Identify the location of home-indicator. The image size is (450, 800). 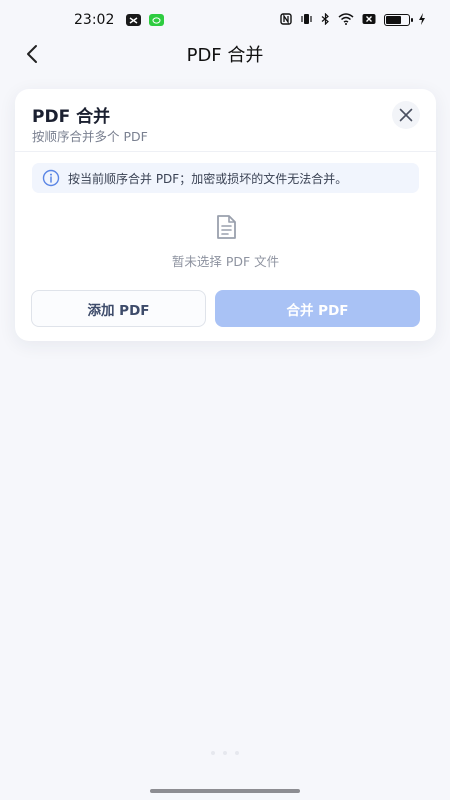
(225, 791).